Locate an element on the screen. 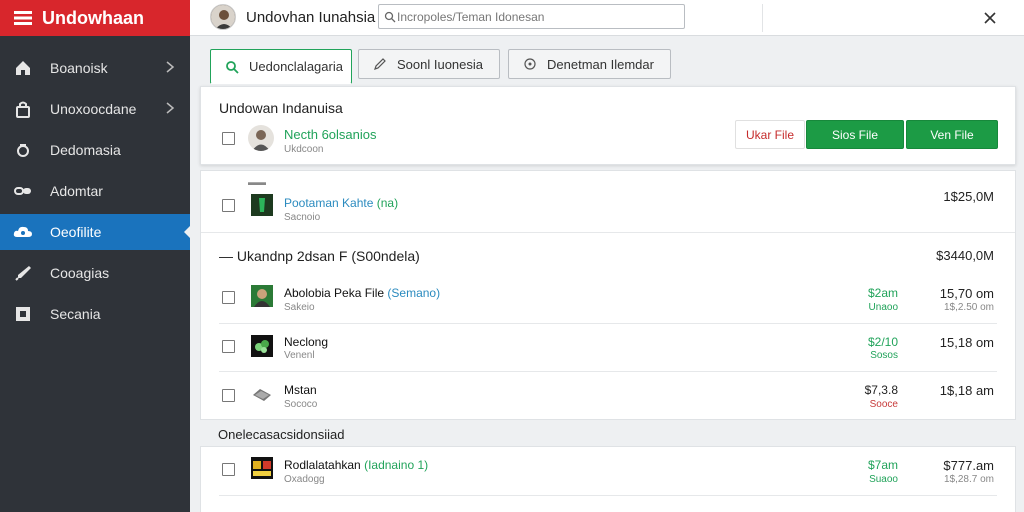 The image size is (1024, 512). file-subtitle: Sacnoio is located at coordinates (302, 217).